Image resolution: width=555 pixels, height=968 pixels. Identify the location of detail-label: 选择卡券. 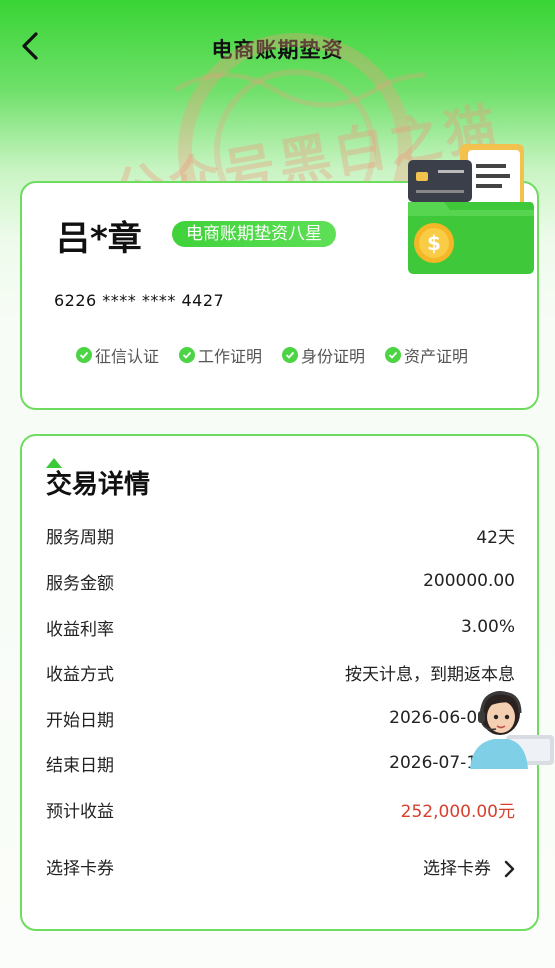
(80, 868).